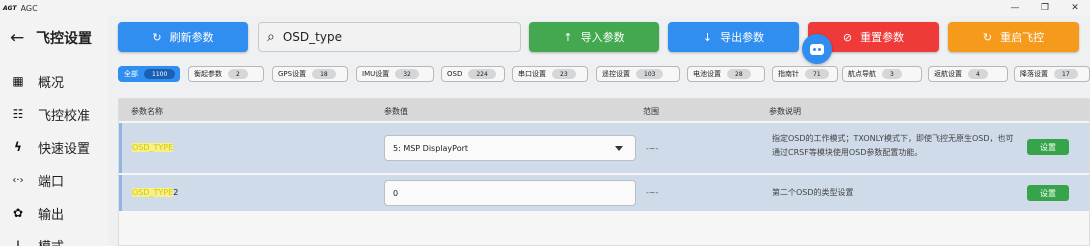  What do you see at coordinates (51, 83) in the screenshot?
I see `sidebar-item-label: 概况` at bounding box center [51, 83].